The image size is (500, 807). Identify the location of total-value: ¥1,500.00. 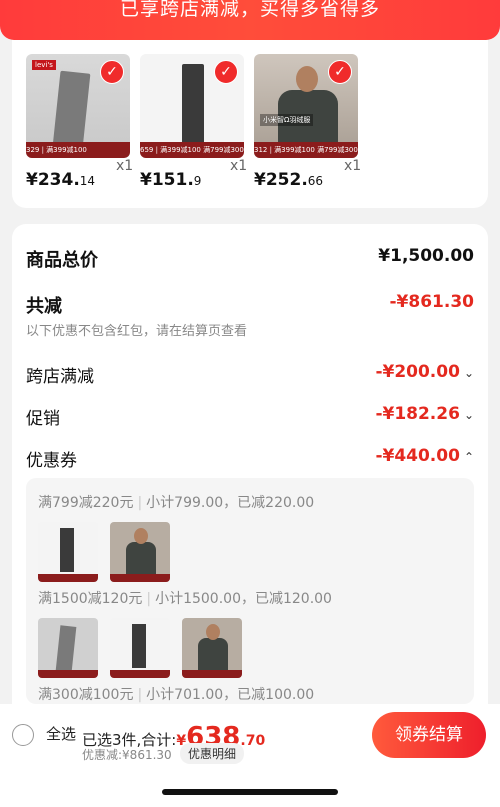
(426, 256).